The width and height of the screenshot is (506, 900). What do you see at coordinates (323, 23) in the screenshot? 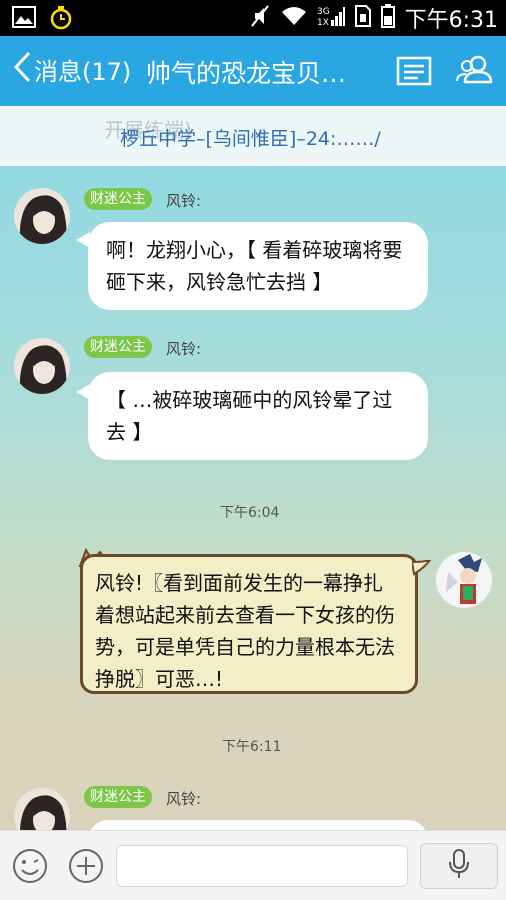
I see `svg-text: 1X` at bounding box center [323, 23].